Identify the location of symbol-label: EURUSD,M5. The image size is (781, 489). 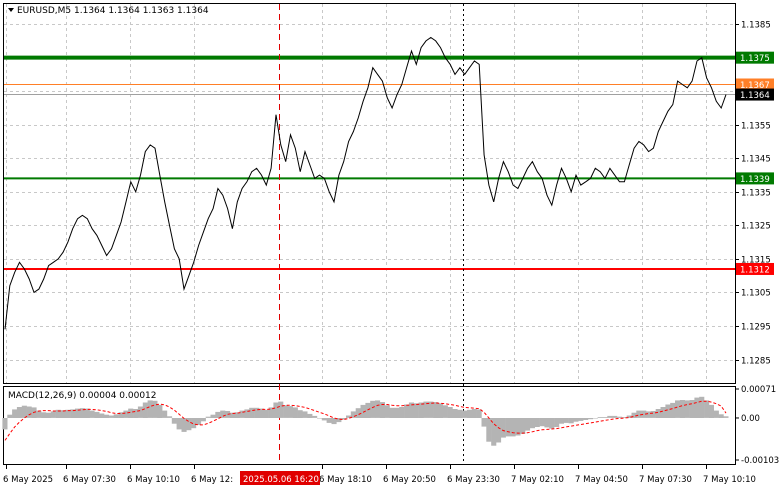
(44, 11).